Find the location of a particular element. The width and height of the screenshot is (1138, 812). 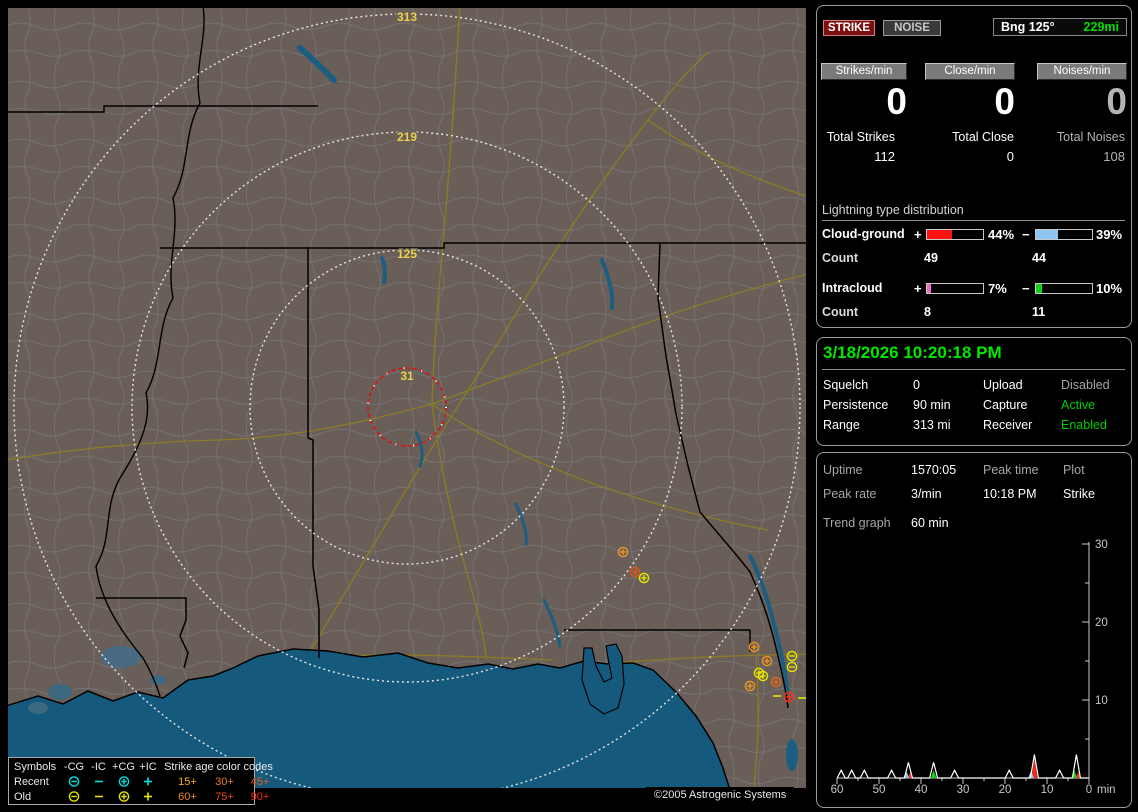

pos-cg-recent-icon is located at coordinates (123, 781).